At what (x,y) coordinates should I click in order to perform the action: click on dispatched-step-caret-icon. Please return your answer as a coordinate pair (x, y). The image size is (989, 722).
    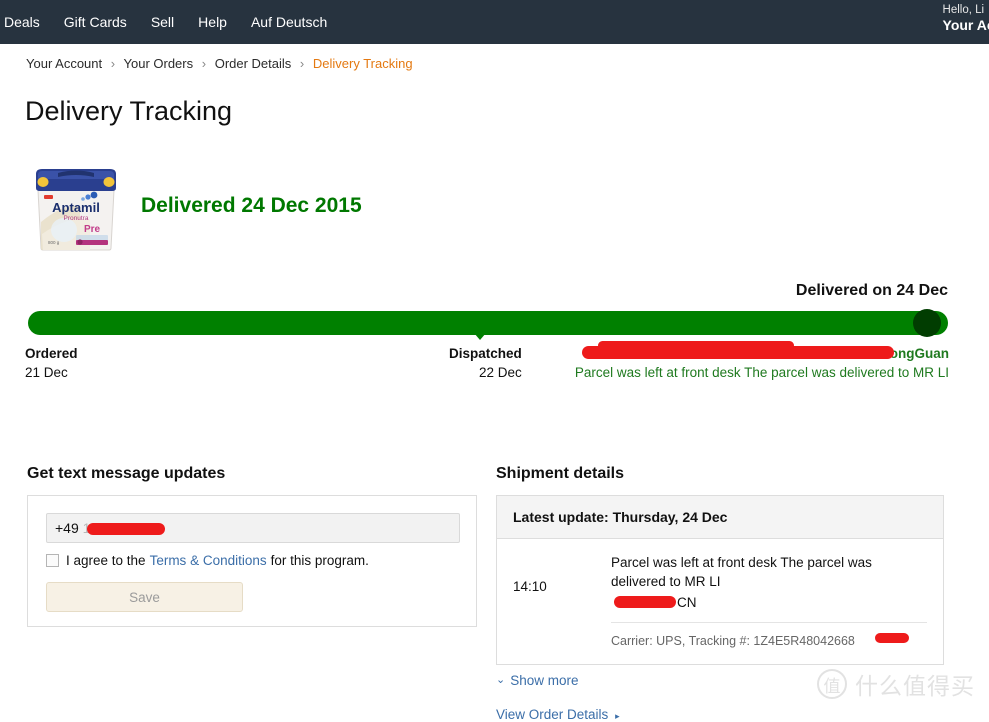
    Looking at the image, I should click on (480, 336).